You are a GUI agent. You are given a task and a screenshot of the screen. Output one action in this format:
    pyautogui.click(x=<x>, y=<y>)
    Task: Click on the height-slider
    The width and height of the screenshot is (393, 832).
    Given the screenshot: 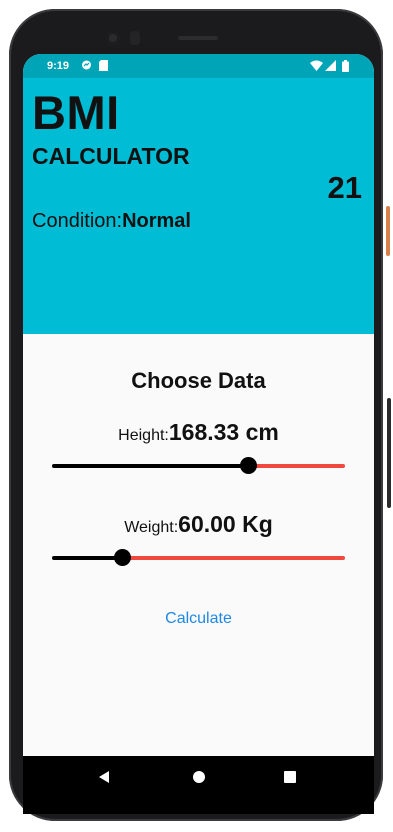 What is the action you would take?
    pyautogui.click(x=198, y=465)
    